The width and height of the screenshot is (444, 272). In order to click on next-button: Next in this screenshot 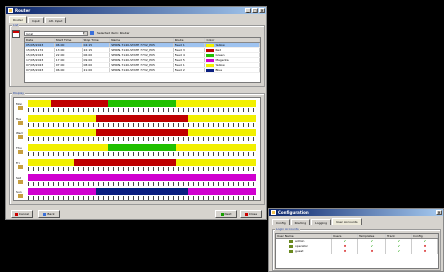, I will do `click(226, 214)`.